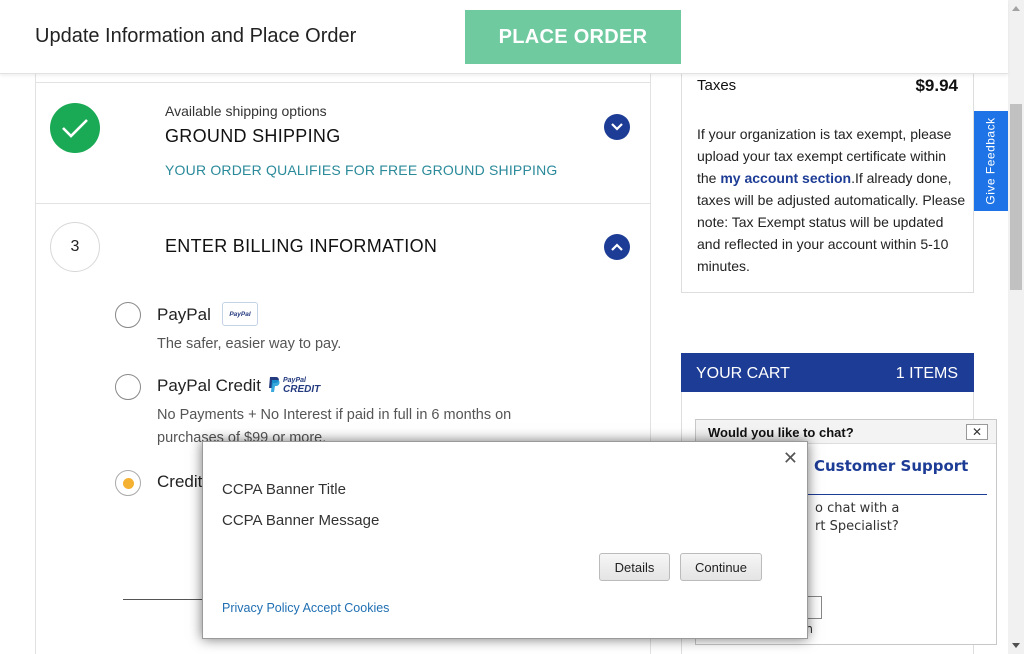 This screenshot has width=1024, height=654. What do you see at coordinates (1016, 646) in the screenshot?
I see `scroll-down-icon` at bounding box center [1016, 646].